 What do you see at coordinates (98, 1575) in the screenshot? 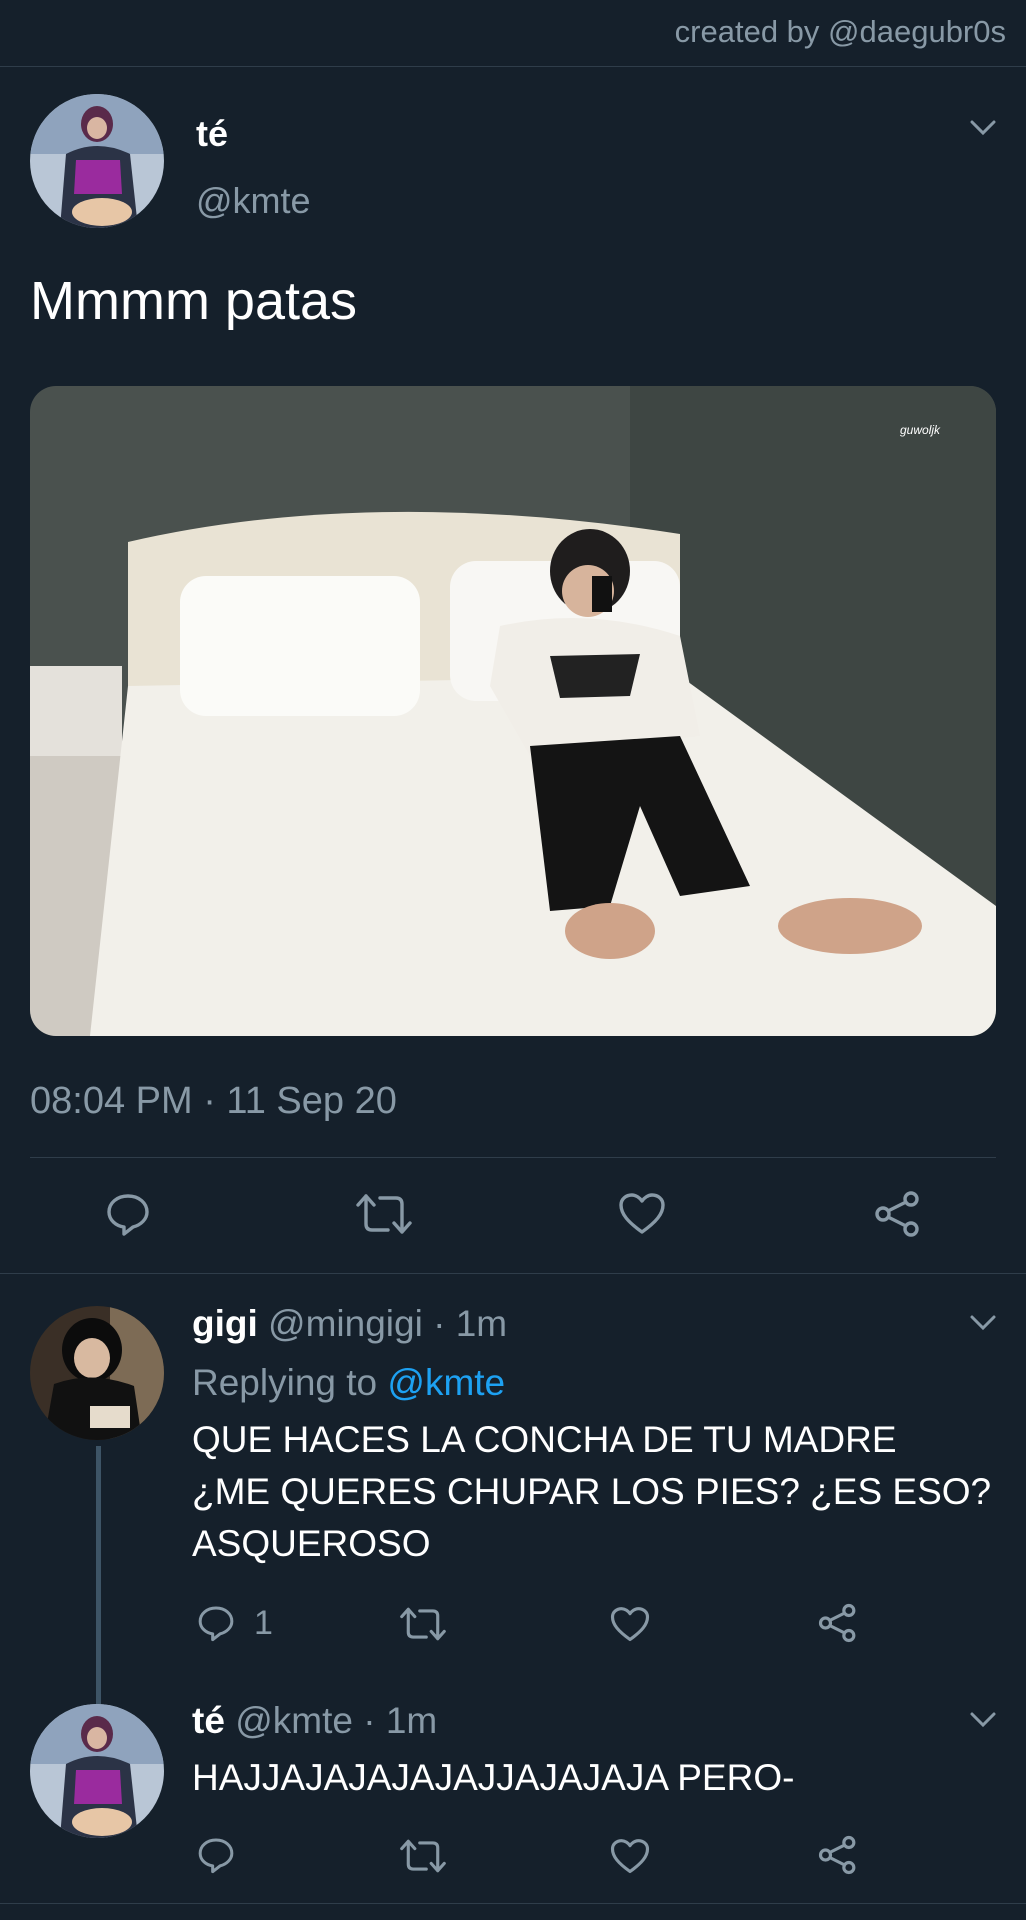
I see `thread-line` at bounding box center [98, 1575].